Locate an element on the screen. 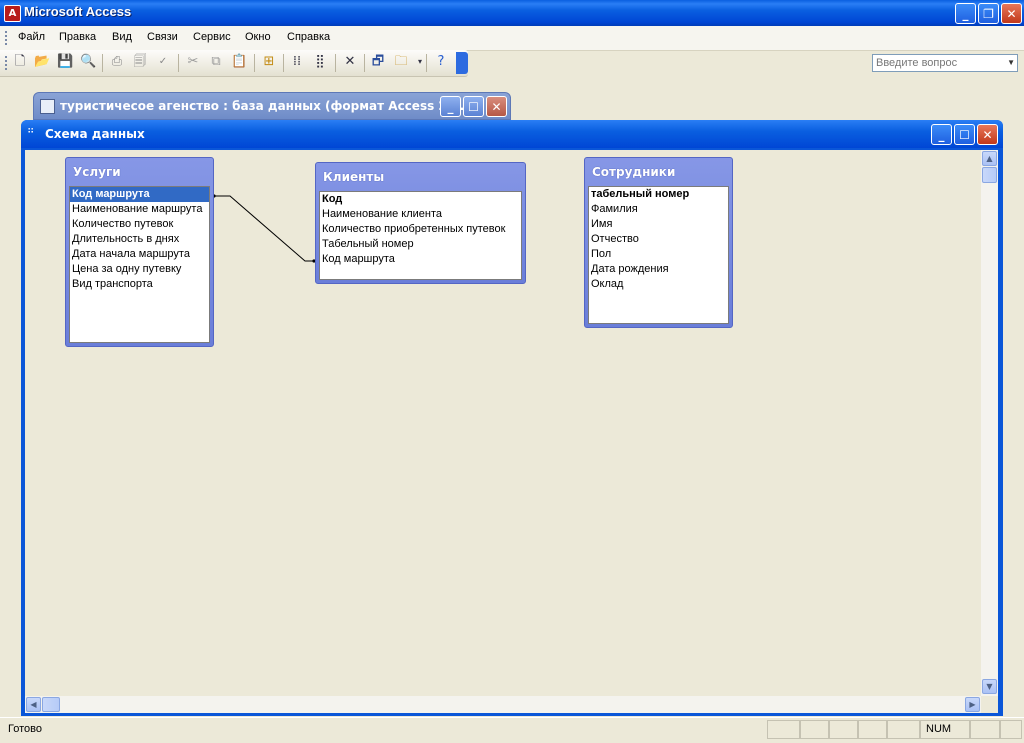 This screenshot has width=1024, height=743. ask-question-input: Введите вопрос ▼ is located at coordinates (945, 63).